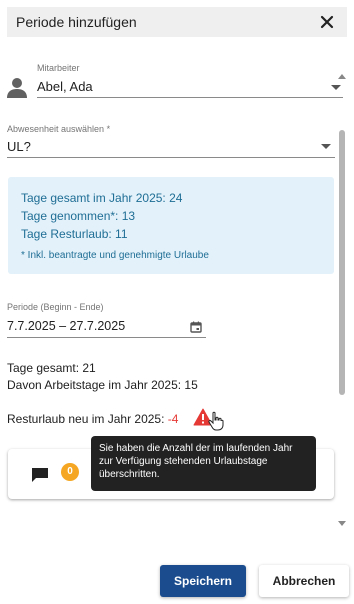  Describe the element at coordinates (17, 88) in the screenshot. I see `person-icon` at that location.